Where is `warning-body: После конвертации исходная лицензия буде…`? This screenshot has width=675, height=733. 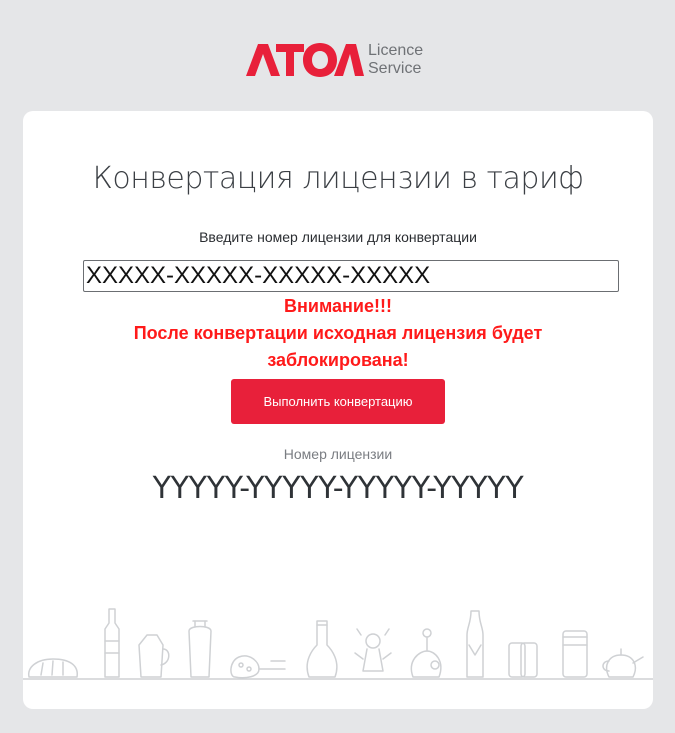 warning-body: После конвертации исходная лицензия буде… is located at coordinates (338, 346).